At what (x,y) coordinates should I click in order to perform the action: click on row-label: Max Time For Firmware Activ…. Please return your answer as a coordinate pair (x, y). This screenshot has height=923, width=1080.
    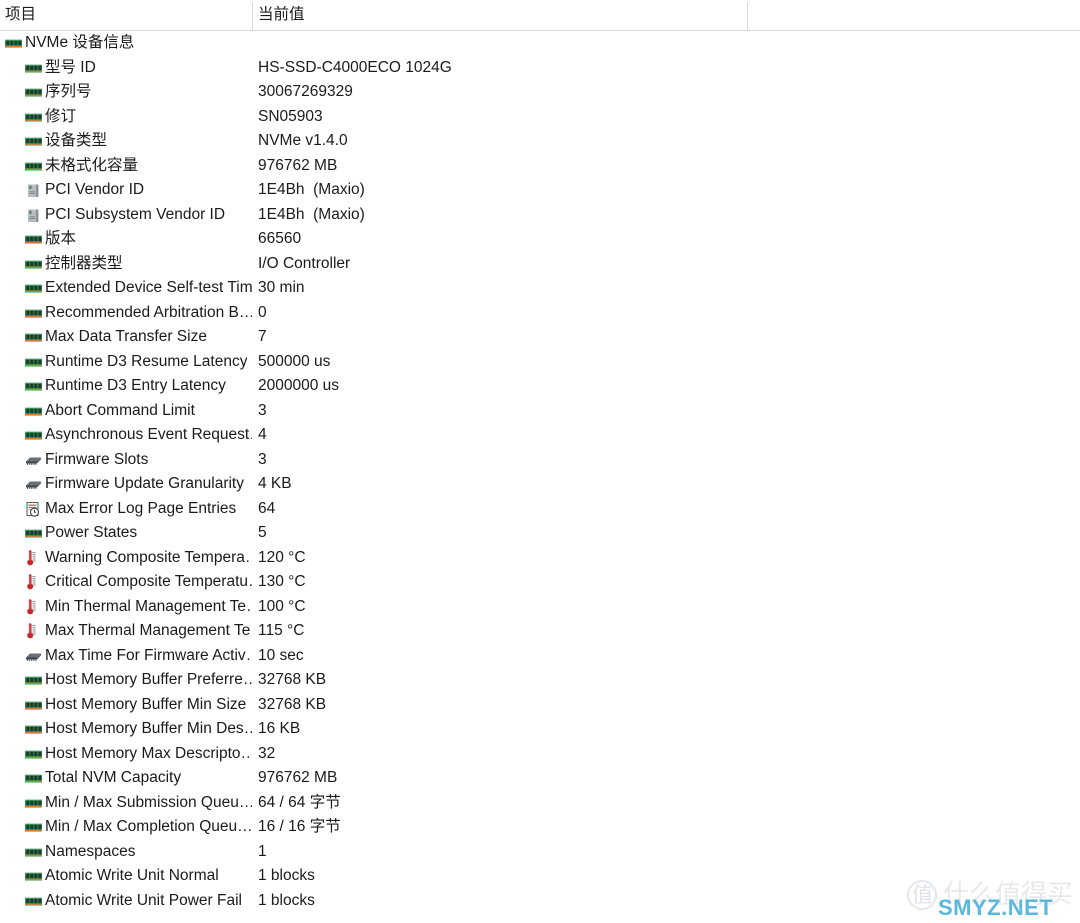
    Looking at the image, I should click on (148, 655).